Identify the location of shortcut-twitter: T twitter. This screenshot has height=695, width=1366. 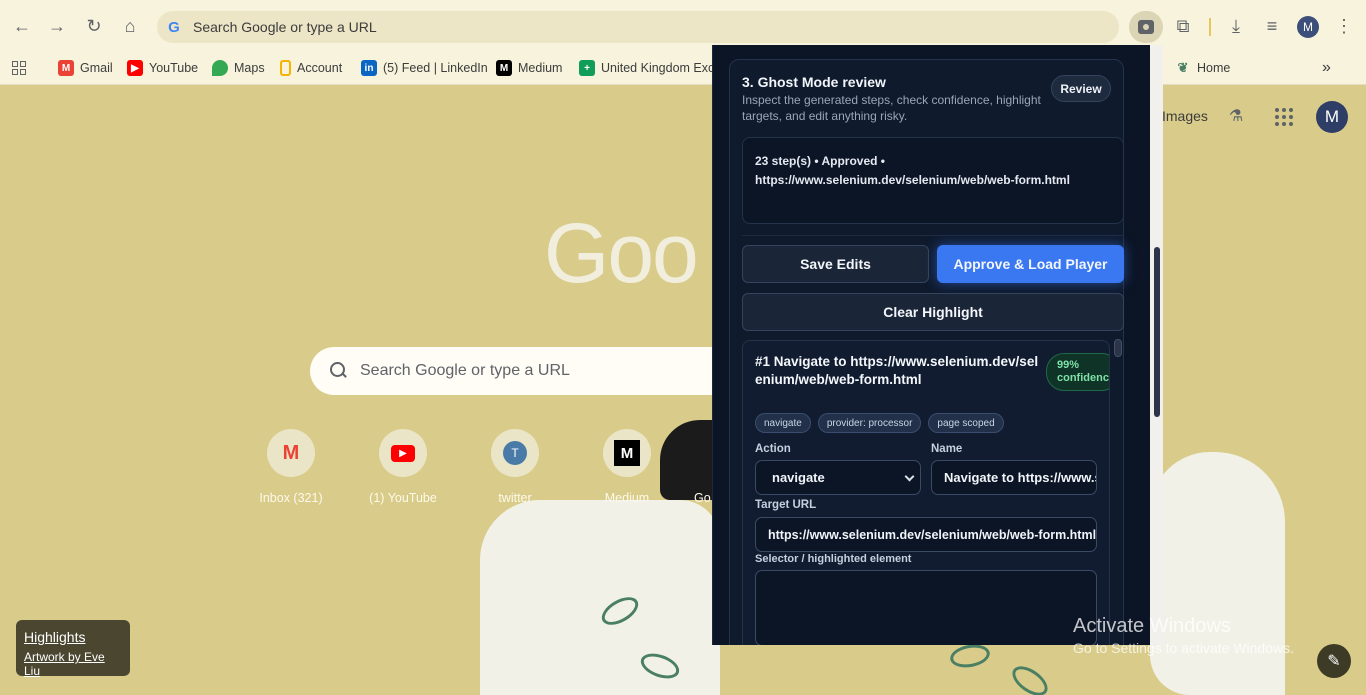
(515, 467).